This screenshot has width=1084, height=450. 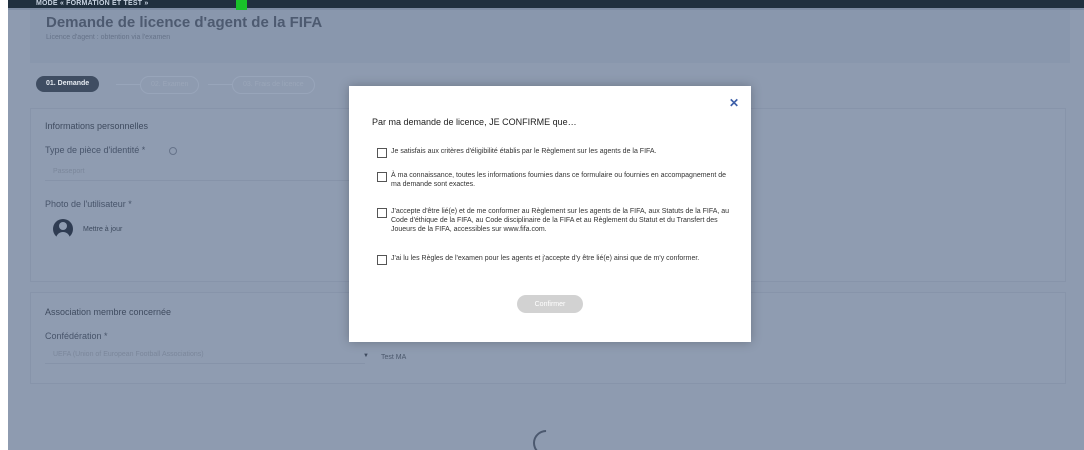 I want to click on confederation-label: Confédération *, so click(x=76, y=336).